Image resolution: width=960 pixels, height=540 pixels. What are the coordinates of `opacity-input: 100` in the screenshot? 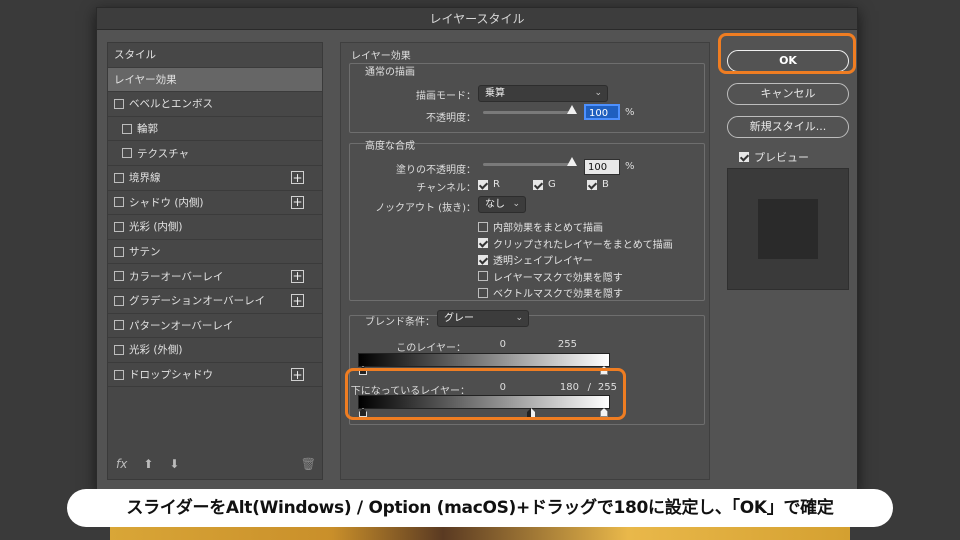 It's located at (602, 112).